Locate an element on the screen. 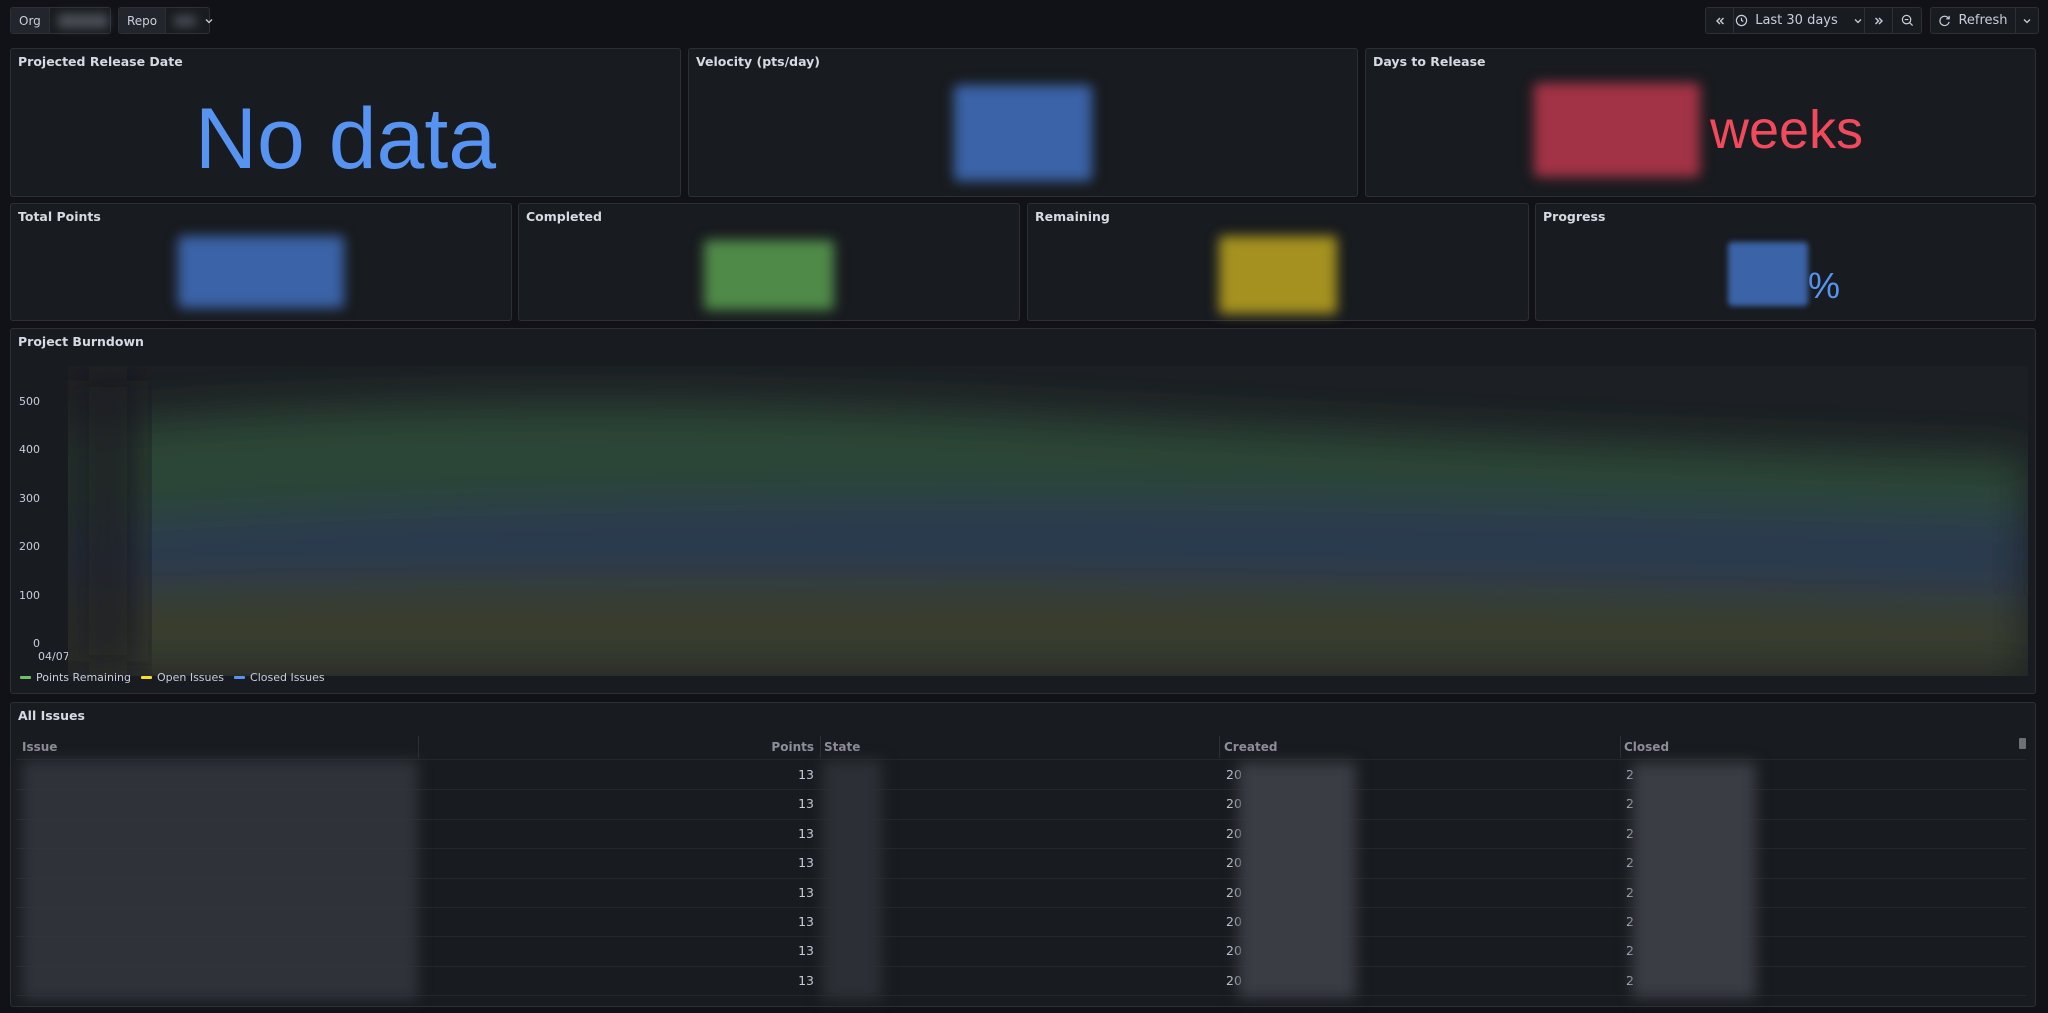 This screenshot has height=1013, width=2048. open-issues-area is located at coordinates (1048, 627).